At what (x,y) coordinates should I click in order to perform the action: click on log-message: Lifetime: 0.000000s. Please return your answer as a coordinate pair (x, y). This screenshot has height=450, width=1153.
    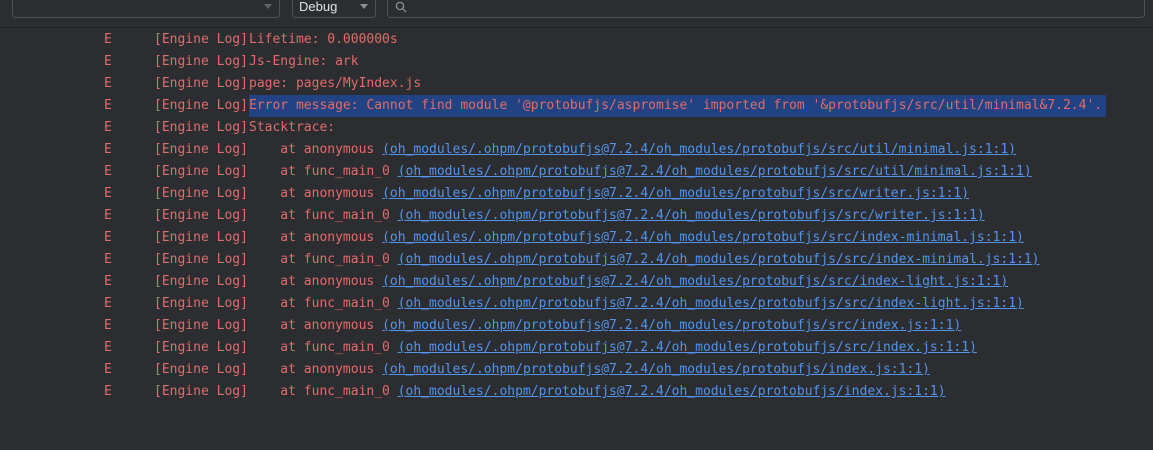
    Looking at the image, I should click on (323, 40).